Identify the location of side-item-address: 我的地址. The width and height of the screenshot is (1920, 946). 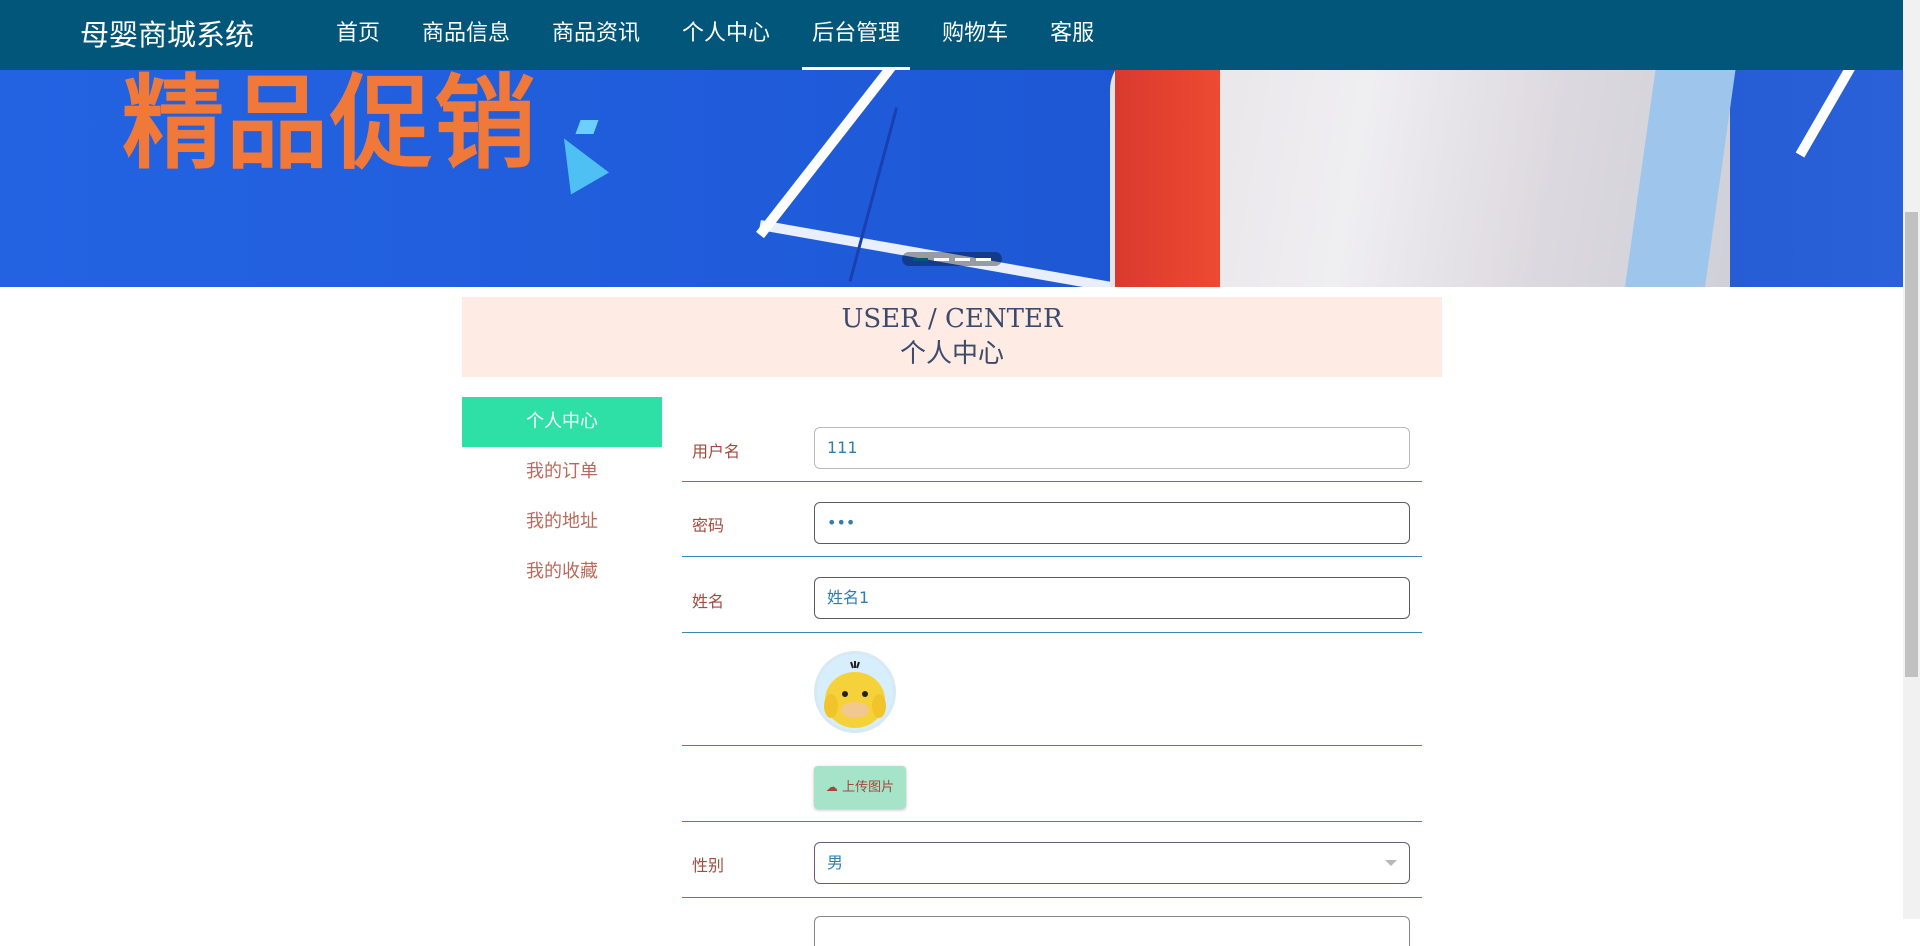
(562, 522).